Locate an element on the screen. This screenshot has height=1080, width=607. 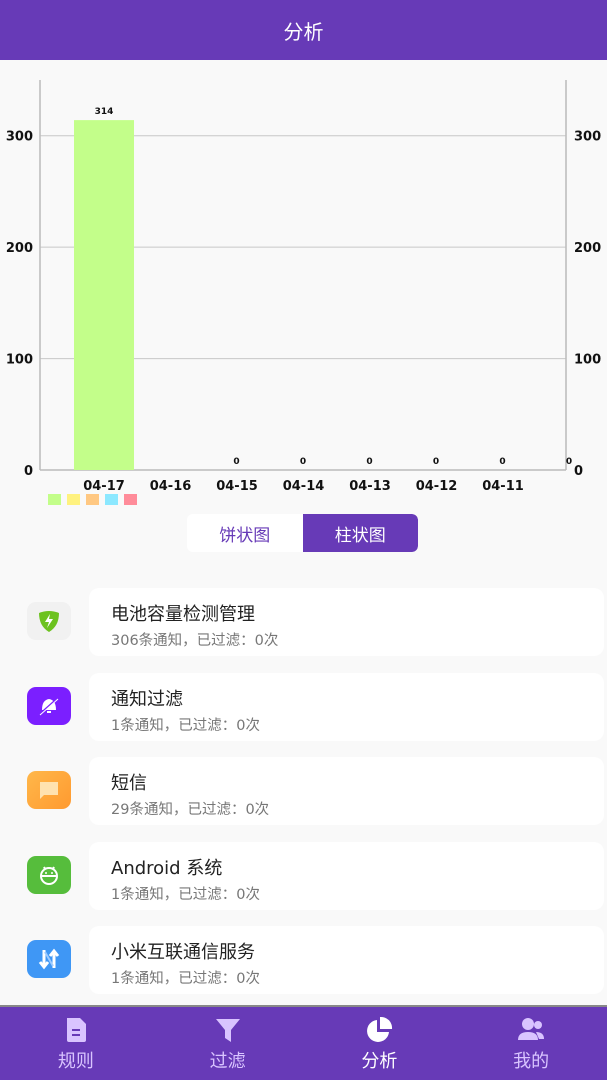
data-label: 314 is located at coordinates (104, 112).